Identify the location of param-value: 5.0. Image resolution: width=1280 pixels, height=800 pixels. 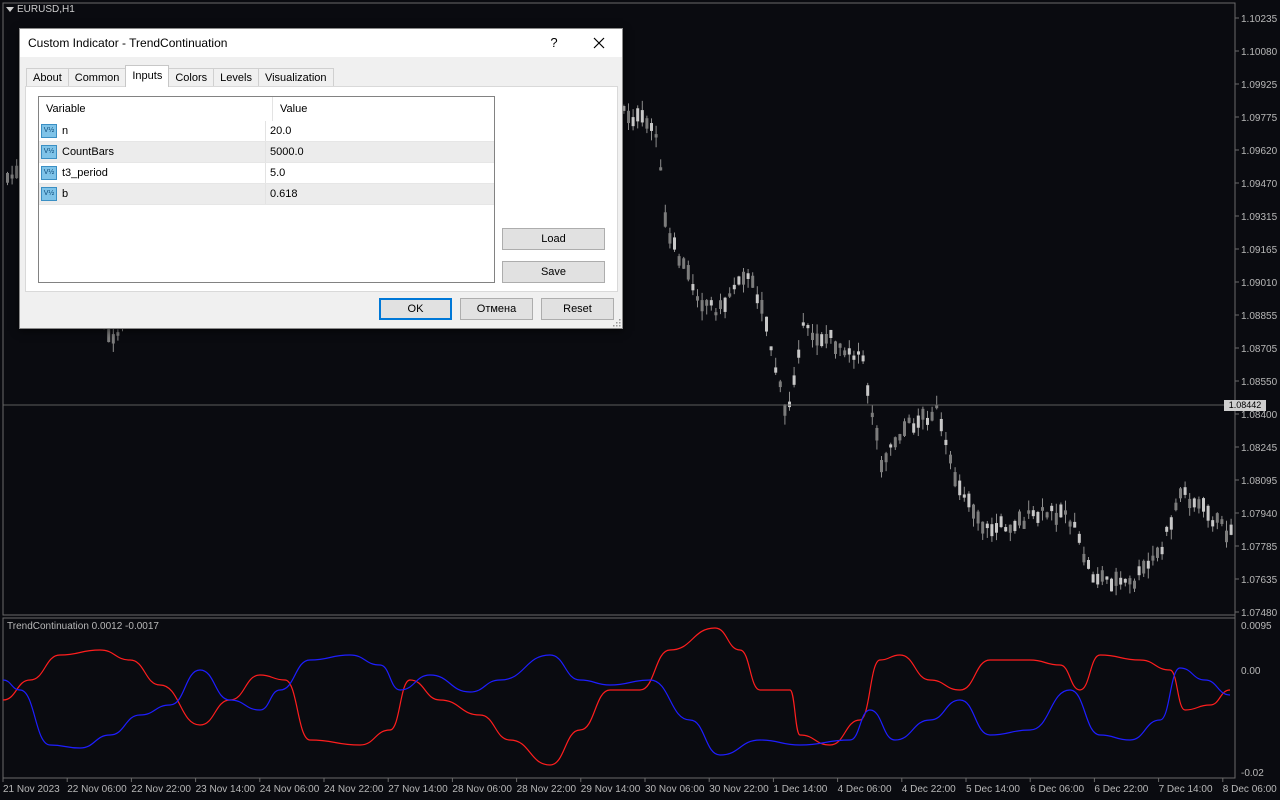
(275, 173).